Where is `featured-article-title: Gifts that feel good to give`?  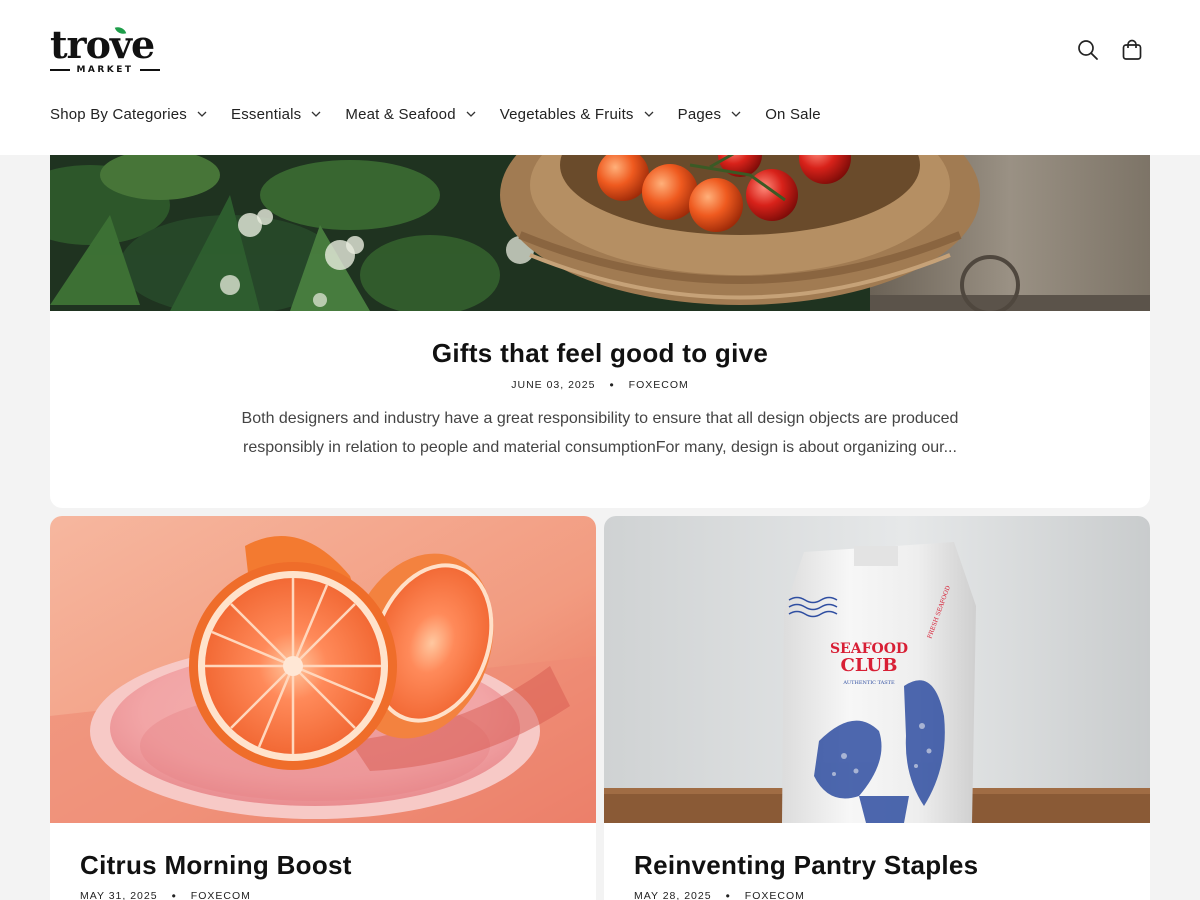 featured-article-title: Gifts that feel good to give is located at coordinates (600, 353).